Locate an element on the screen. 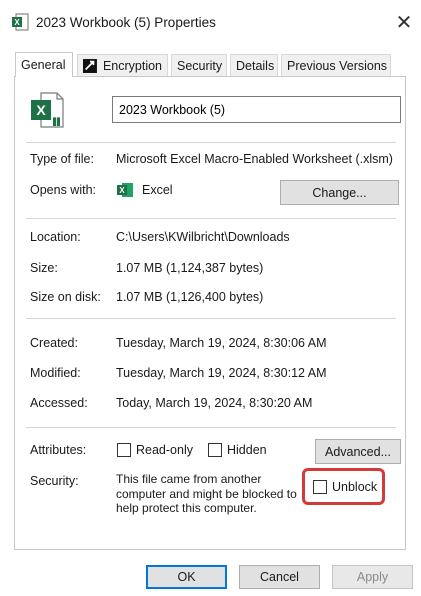  file-name-input is located at coordinates (256, 109).